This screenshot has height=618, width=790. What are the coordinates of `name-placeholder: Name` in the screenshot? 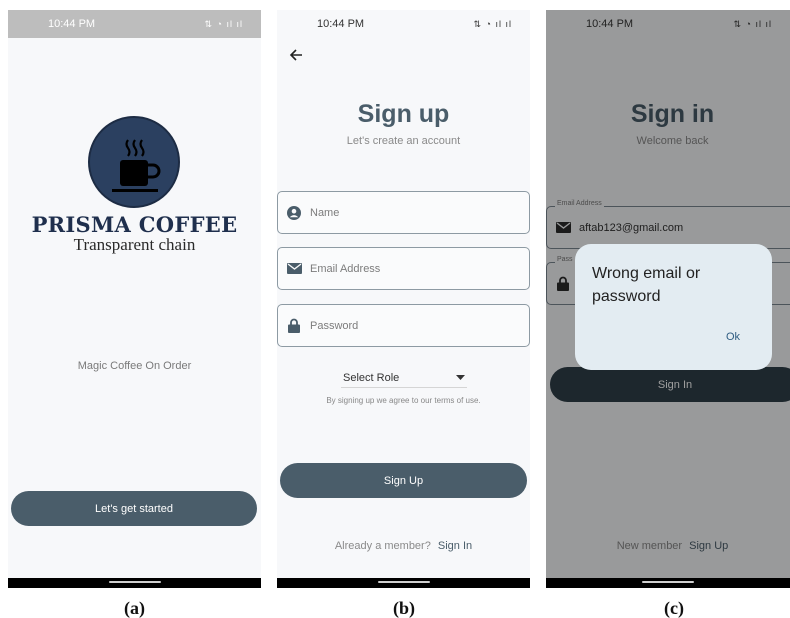 It's located at (325, 212).